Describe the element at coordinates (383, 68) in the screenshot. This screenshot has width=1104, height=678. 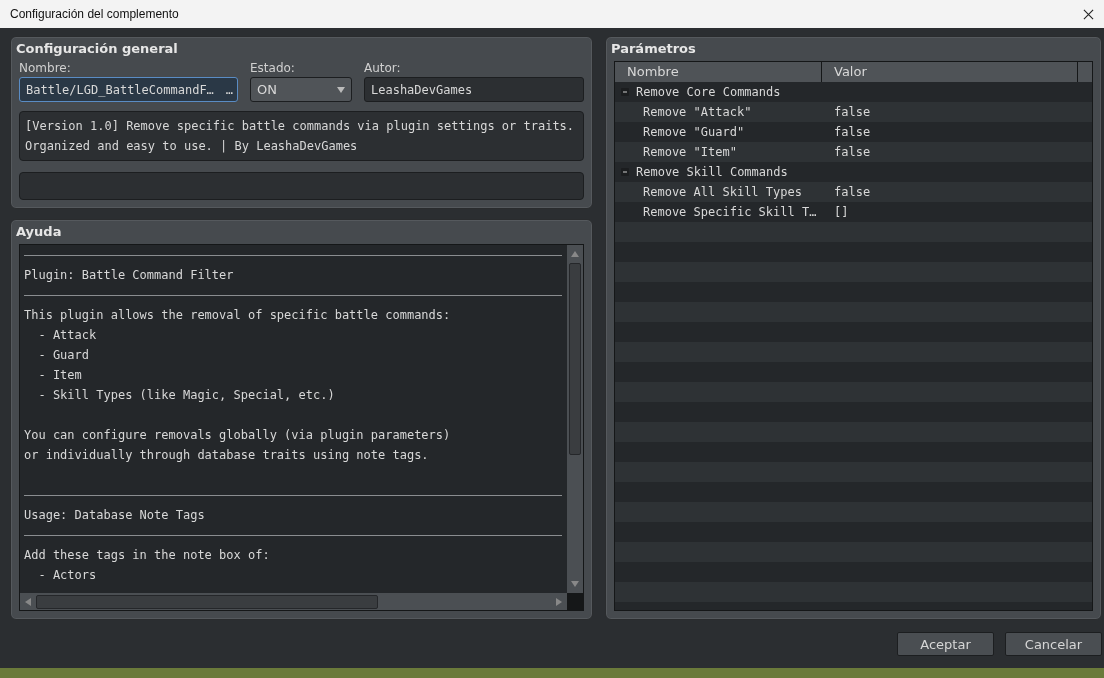
I see `field-label: Autor:` at that location.